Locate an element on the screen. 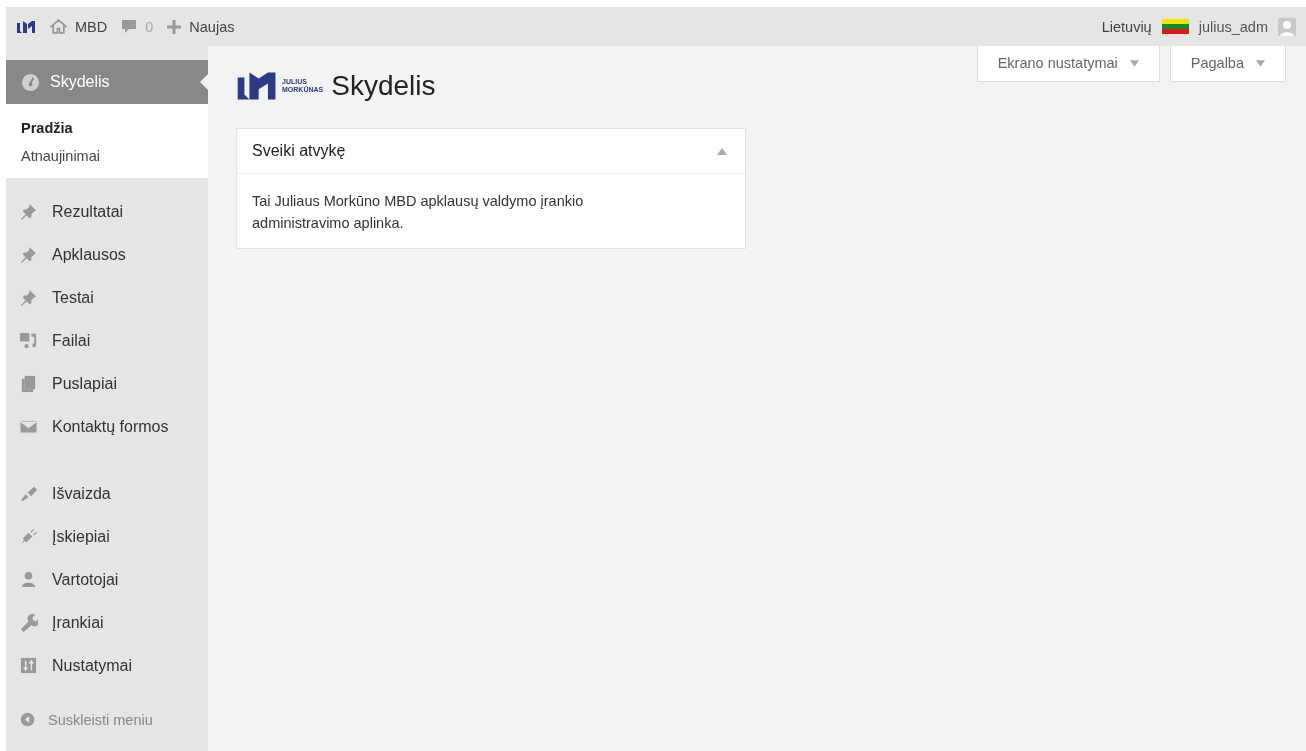  site-link: MBD is located at coordinates (79, 26).